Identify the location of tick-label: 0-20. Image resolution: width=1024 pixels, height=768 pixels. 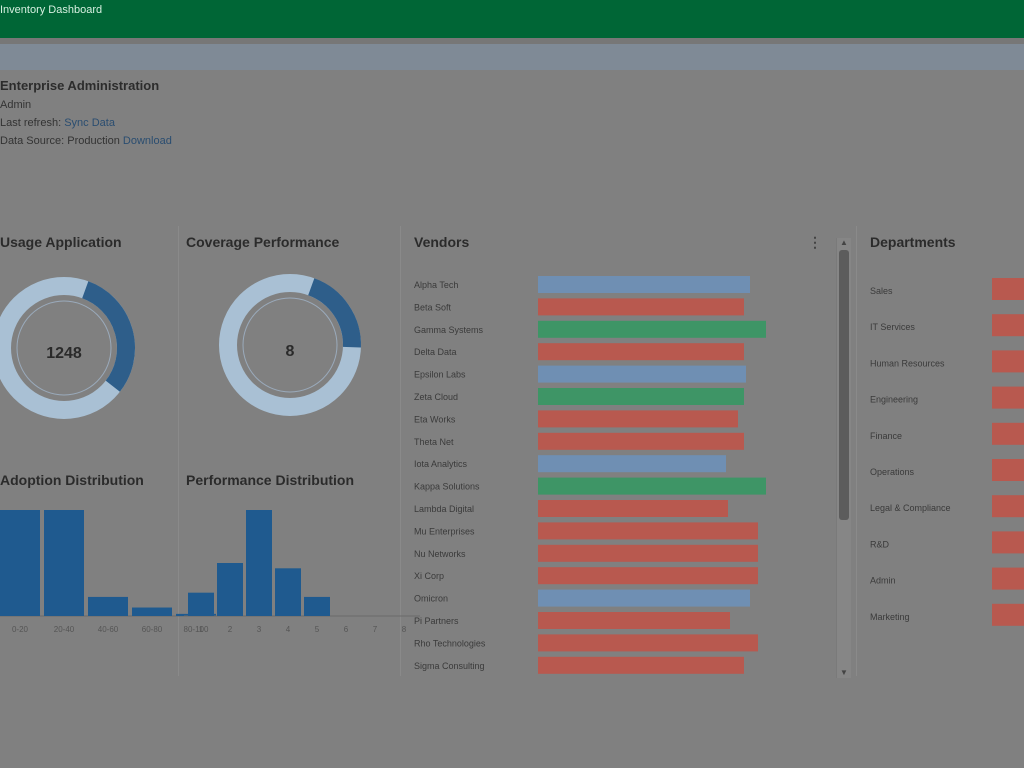
(20, 629).